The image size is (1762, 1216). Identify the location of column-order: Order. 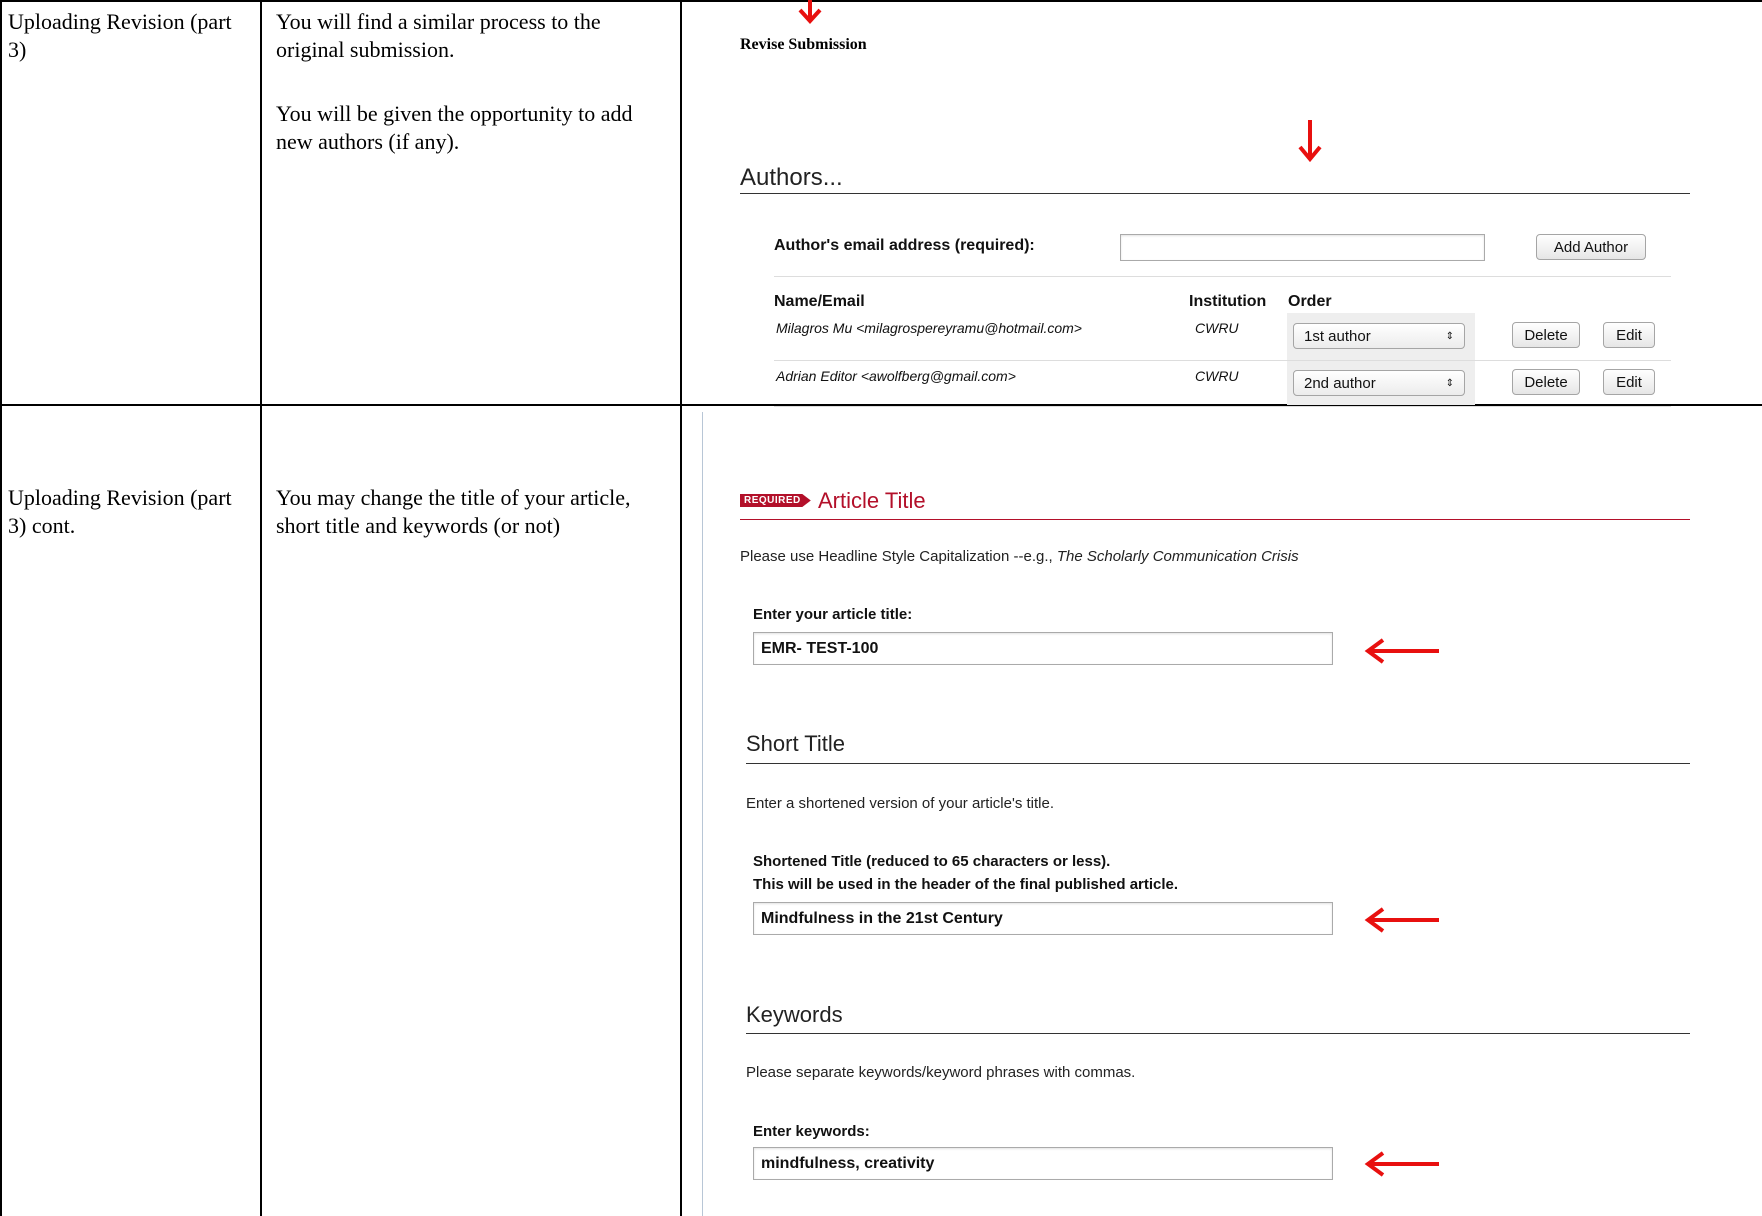
(1310, 301).